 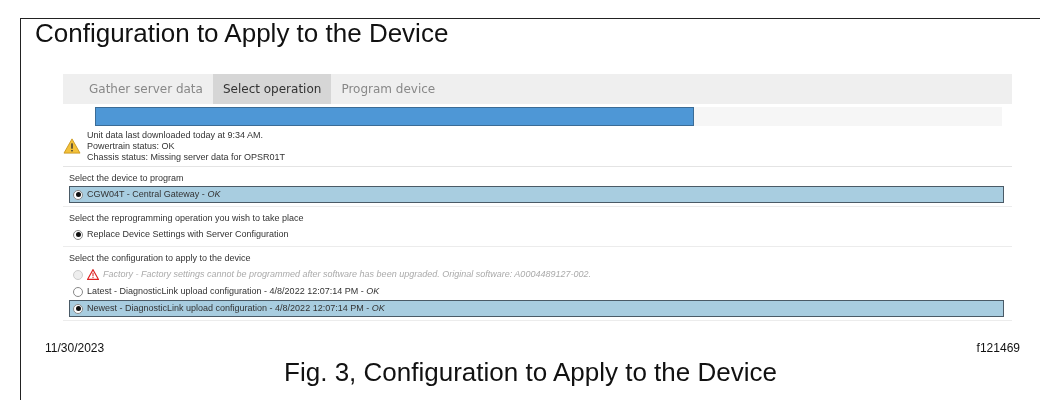 What do you see at coordinates (176, 135) in the screenshot?
I see `status-text: Unit data last downloaded today at 9:34 AM.` at bounding box center [176, 135].